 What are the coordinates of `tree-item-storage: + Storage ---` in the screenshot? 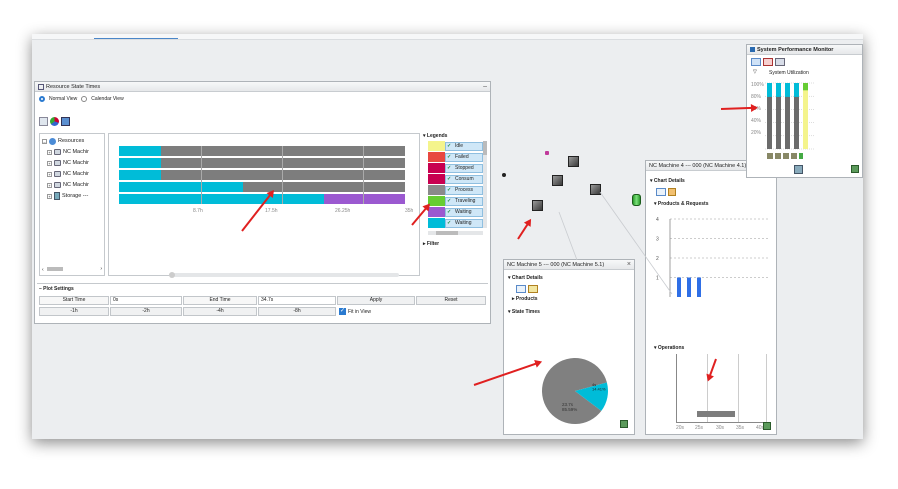 It's located at (67, 196).